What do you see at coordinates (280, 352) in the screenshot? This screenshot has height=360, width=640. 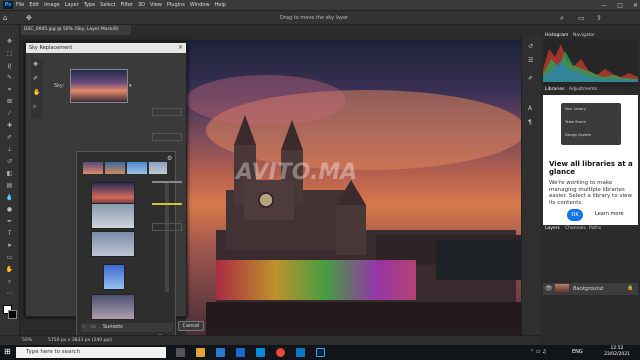 I see `chrome-icon` at bounding box center [280, 352].